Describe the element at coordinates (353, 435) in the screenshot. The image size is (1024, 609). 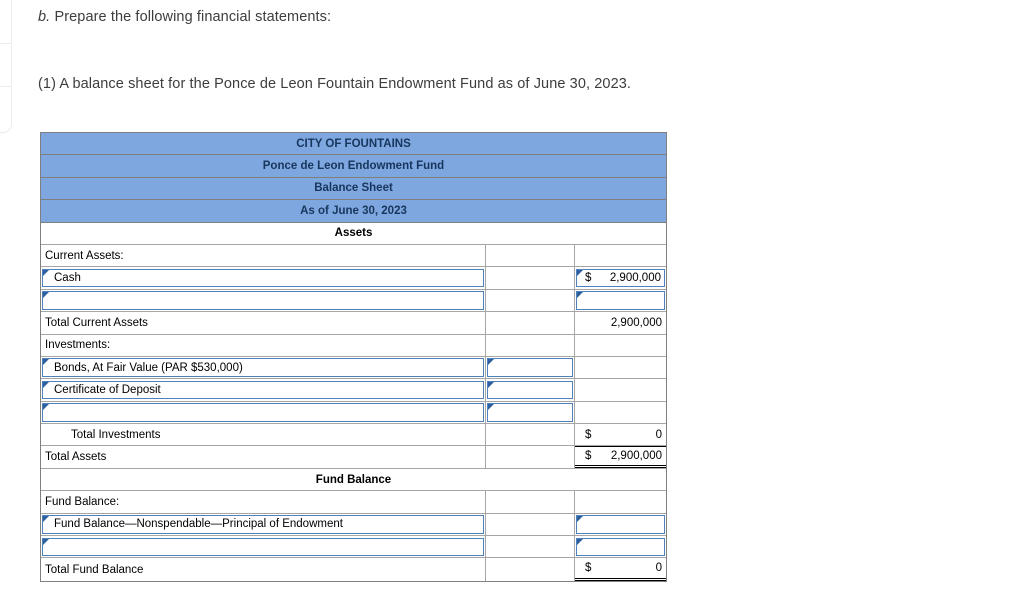
I see `row-total-investments: Total Investments $ 0` at that location.